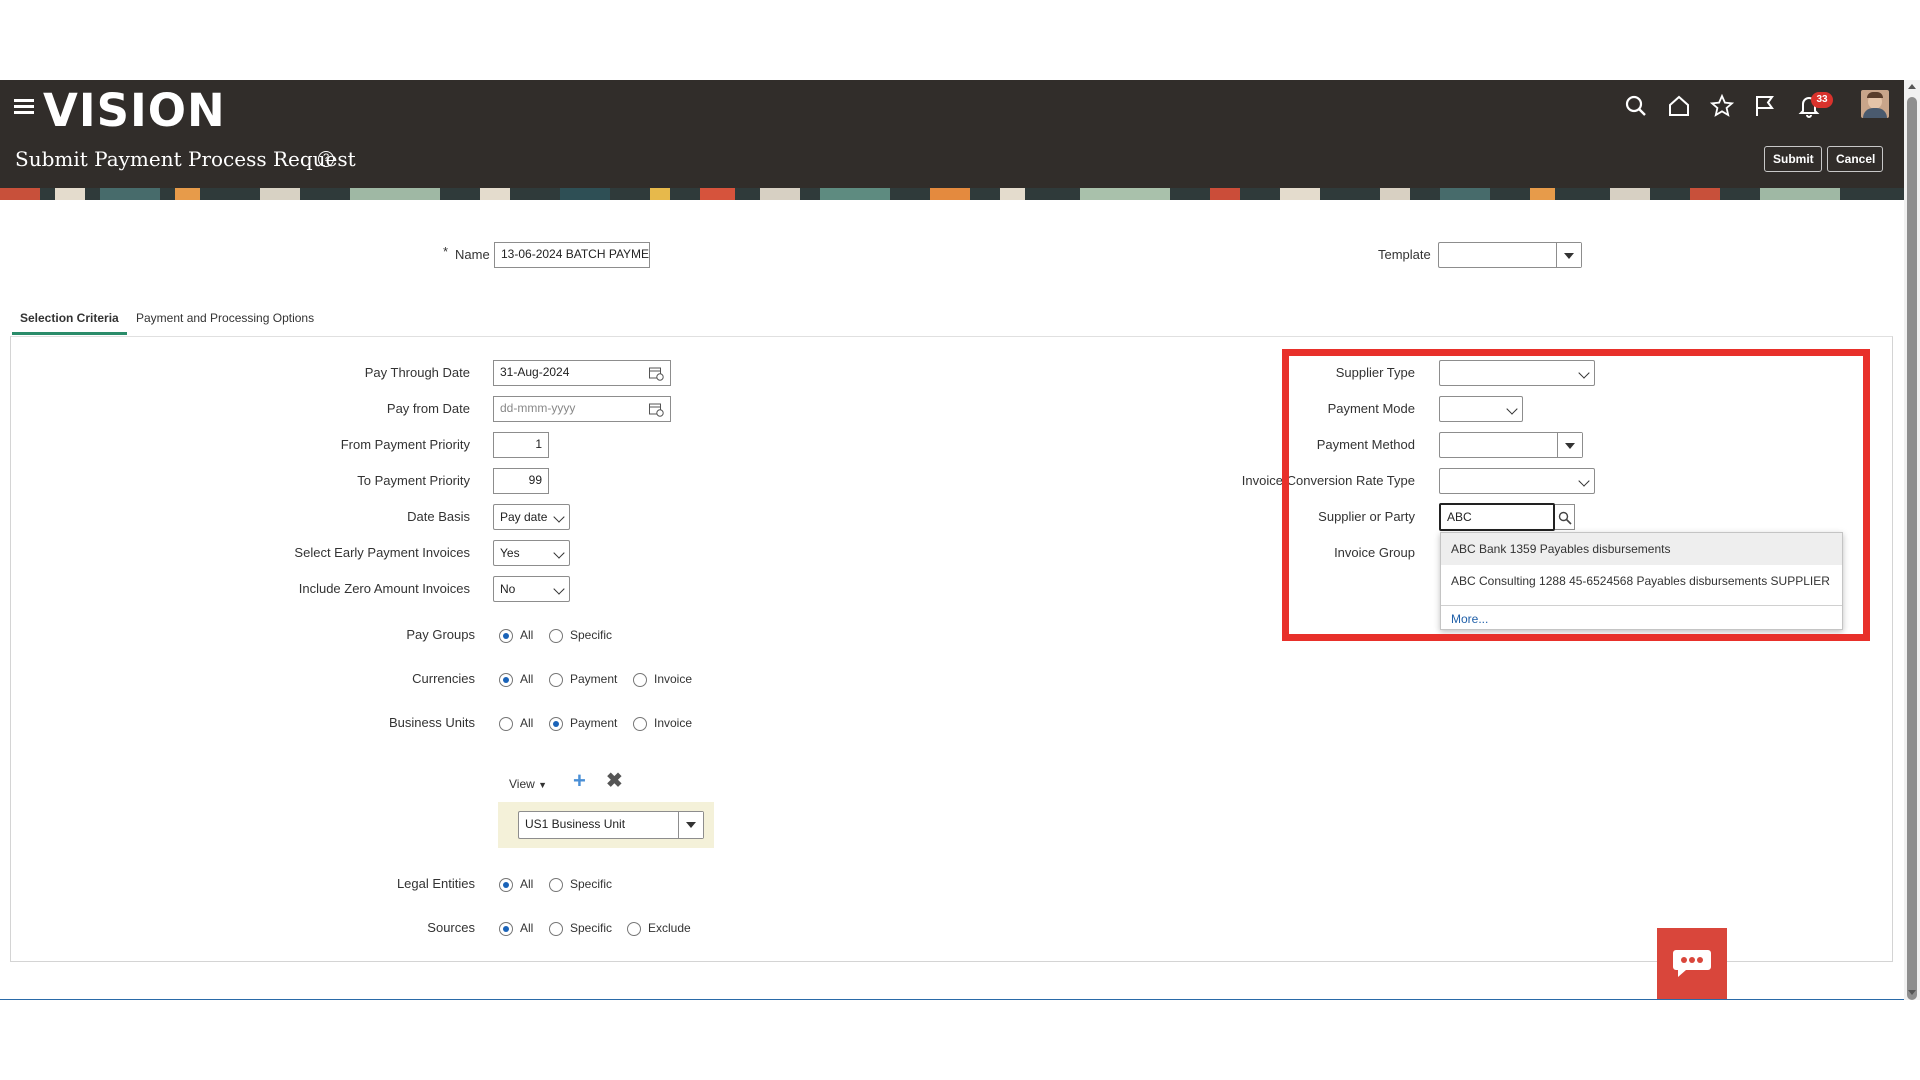 The image size is (1920, 1080). Describe the element at coordinates (640, 724) in the screenshot. I see `business-units-invoice-radio` at that location.